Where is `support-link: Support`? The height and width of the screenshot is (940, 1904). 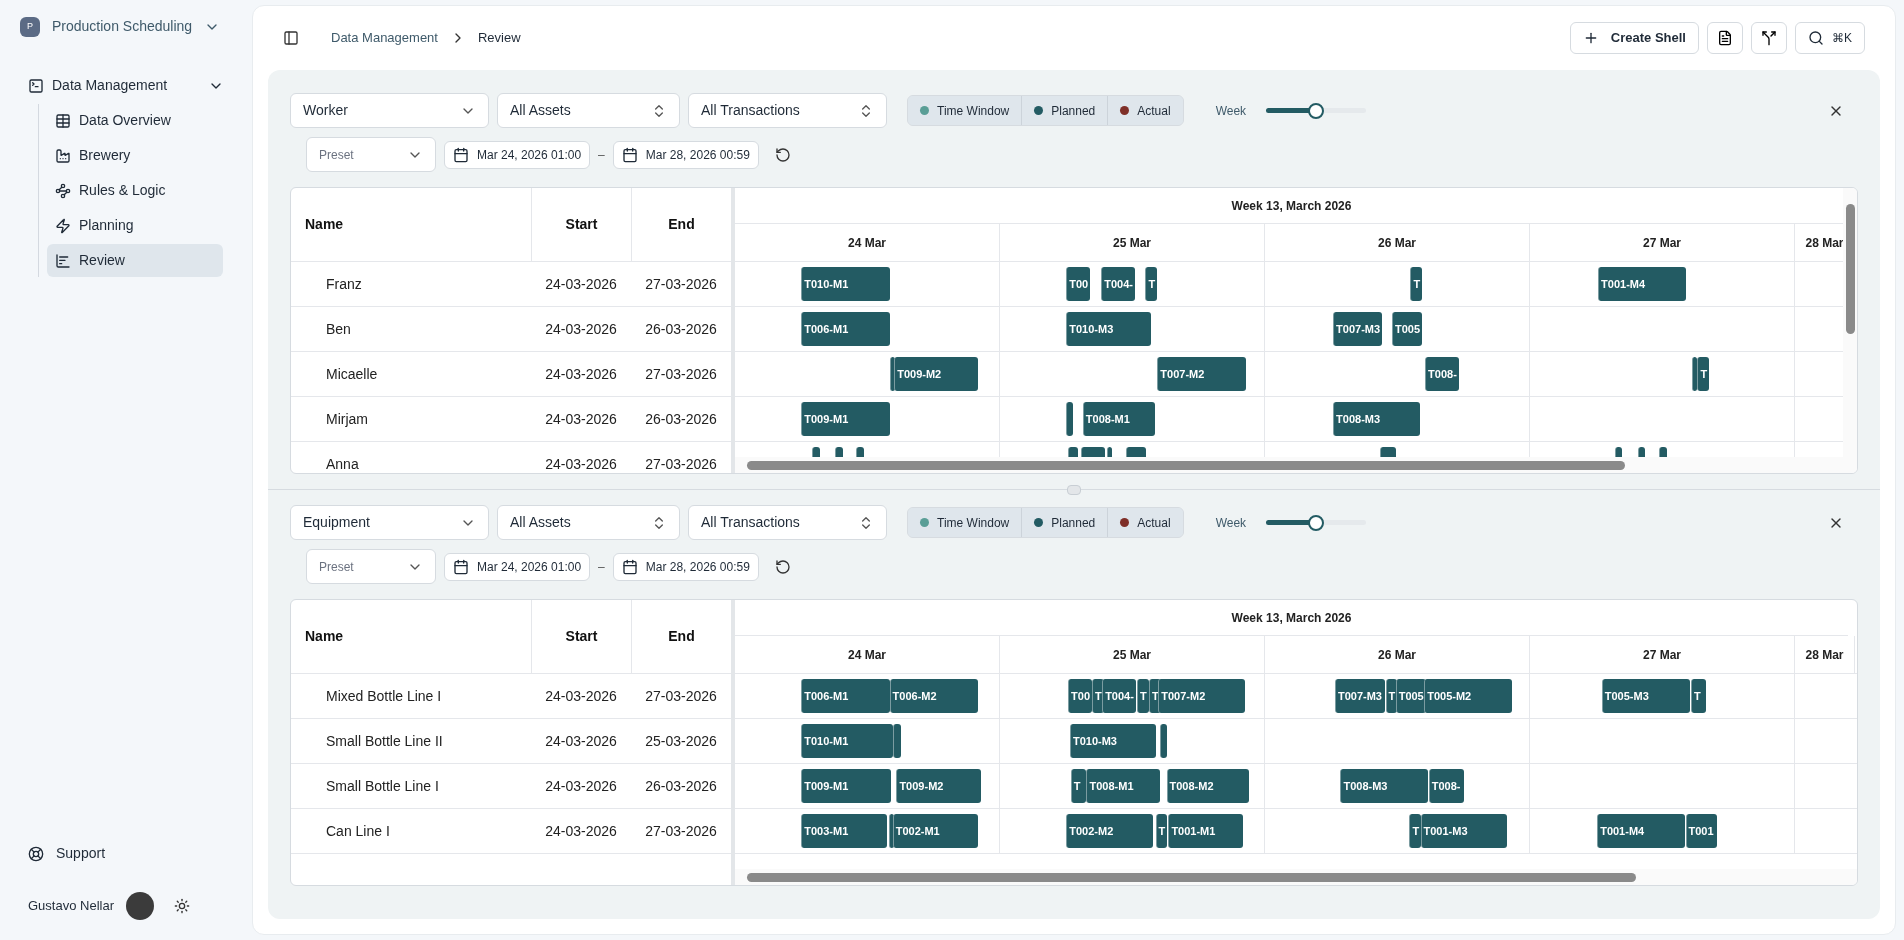
support-link: Support is located at coordinates (126, 853).